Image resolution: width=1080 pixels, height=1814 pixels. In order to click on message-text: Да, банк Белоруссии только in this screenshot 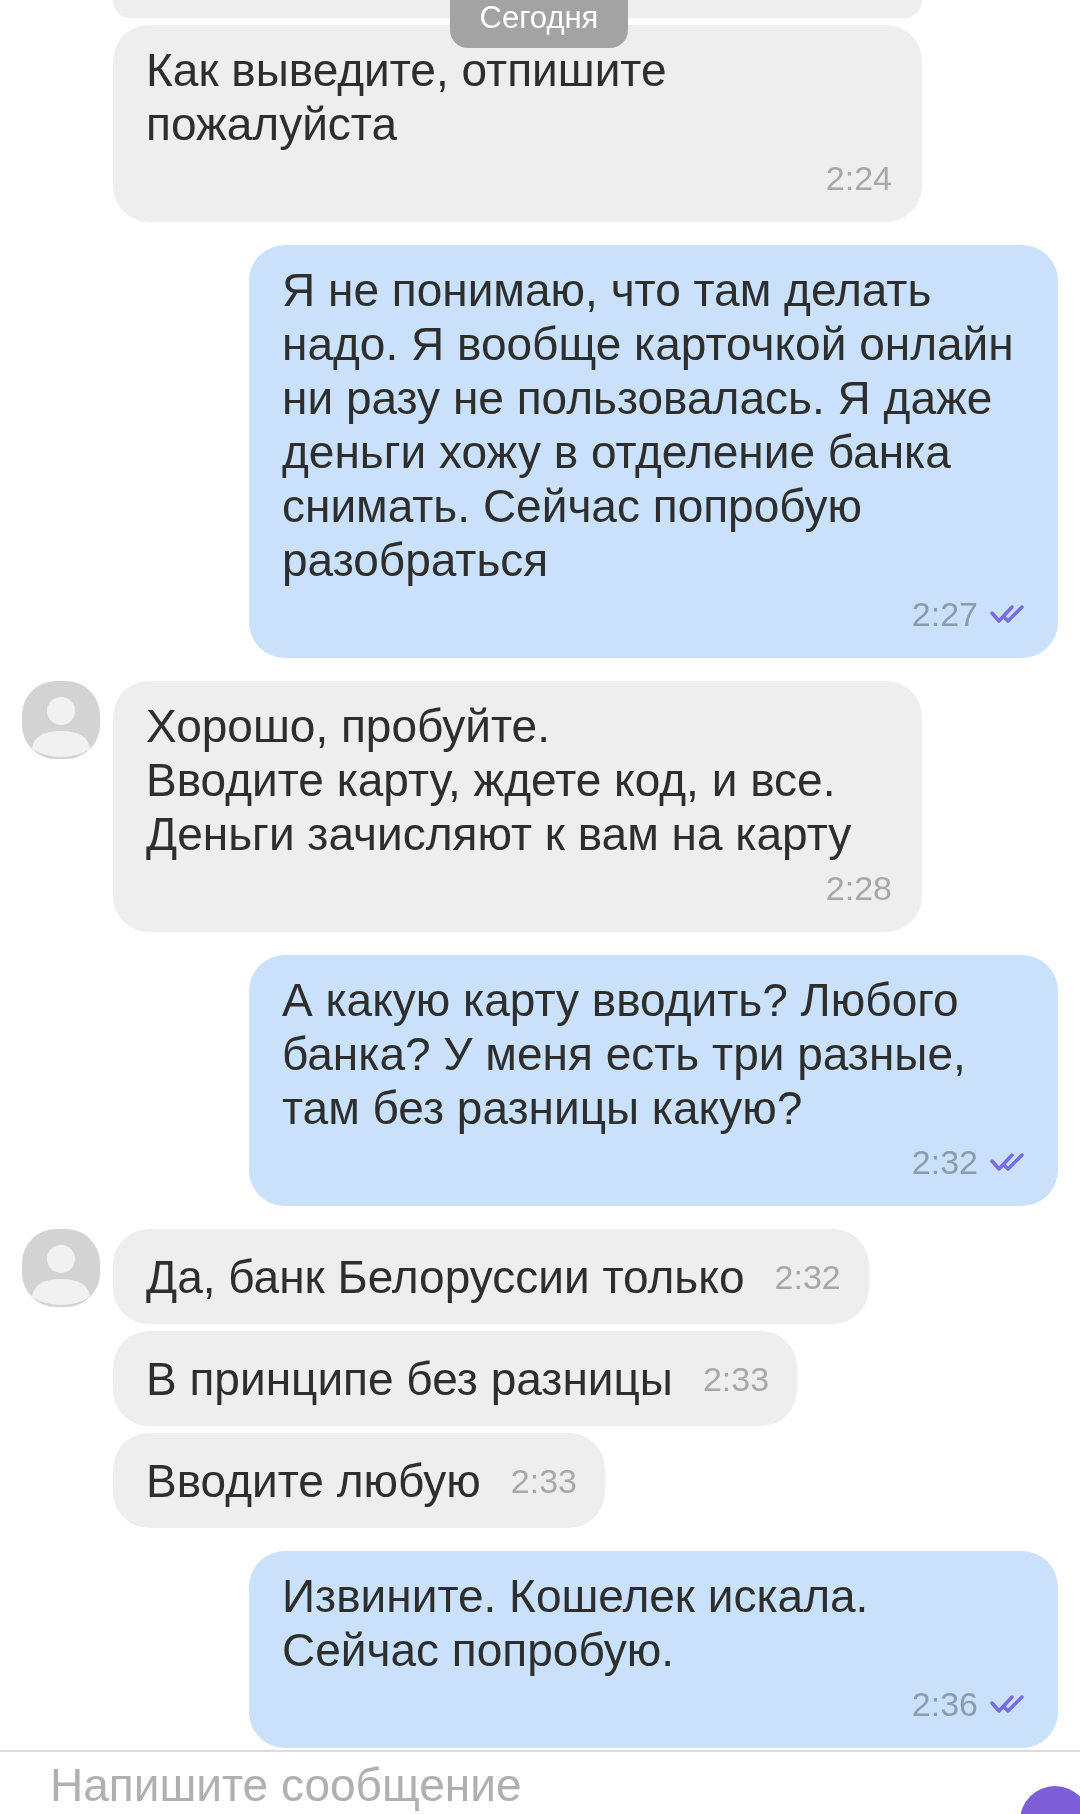, I will do `click(445, 1276)`.